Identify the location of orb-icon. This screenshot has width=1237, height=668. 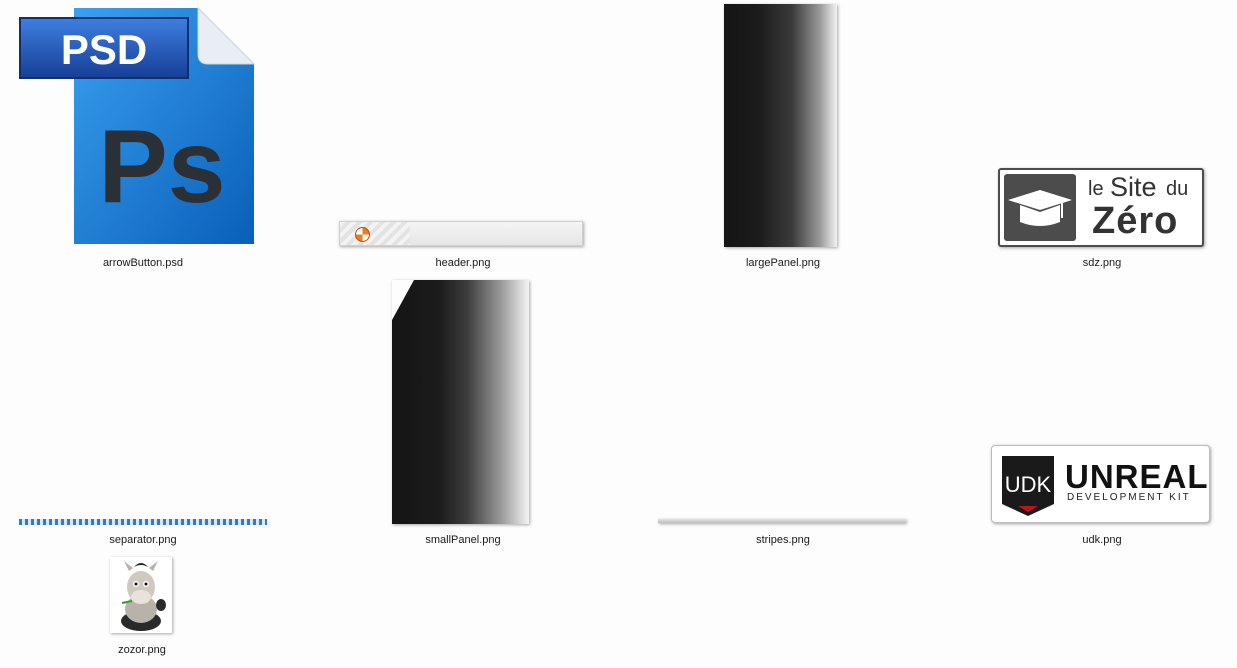
(362, 234).